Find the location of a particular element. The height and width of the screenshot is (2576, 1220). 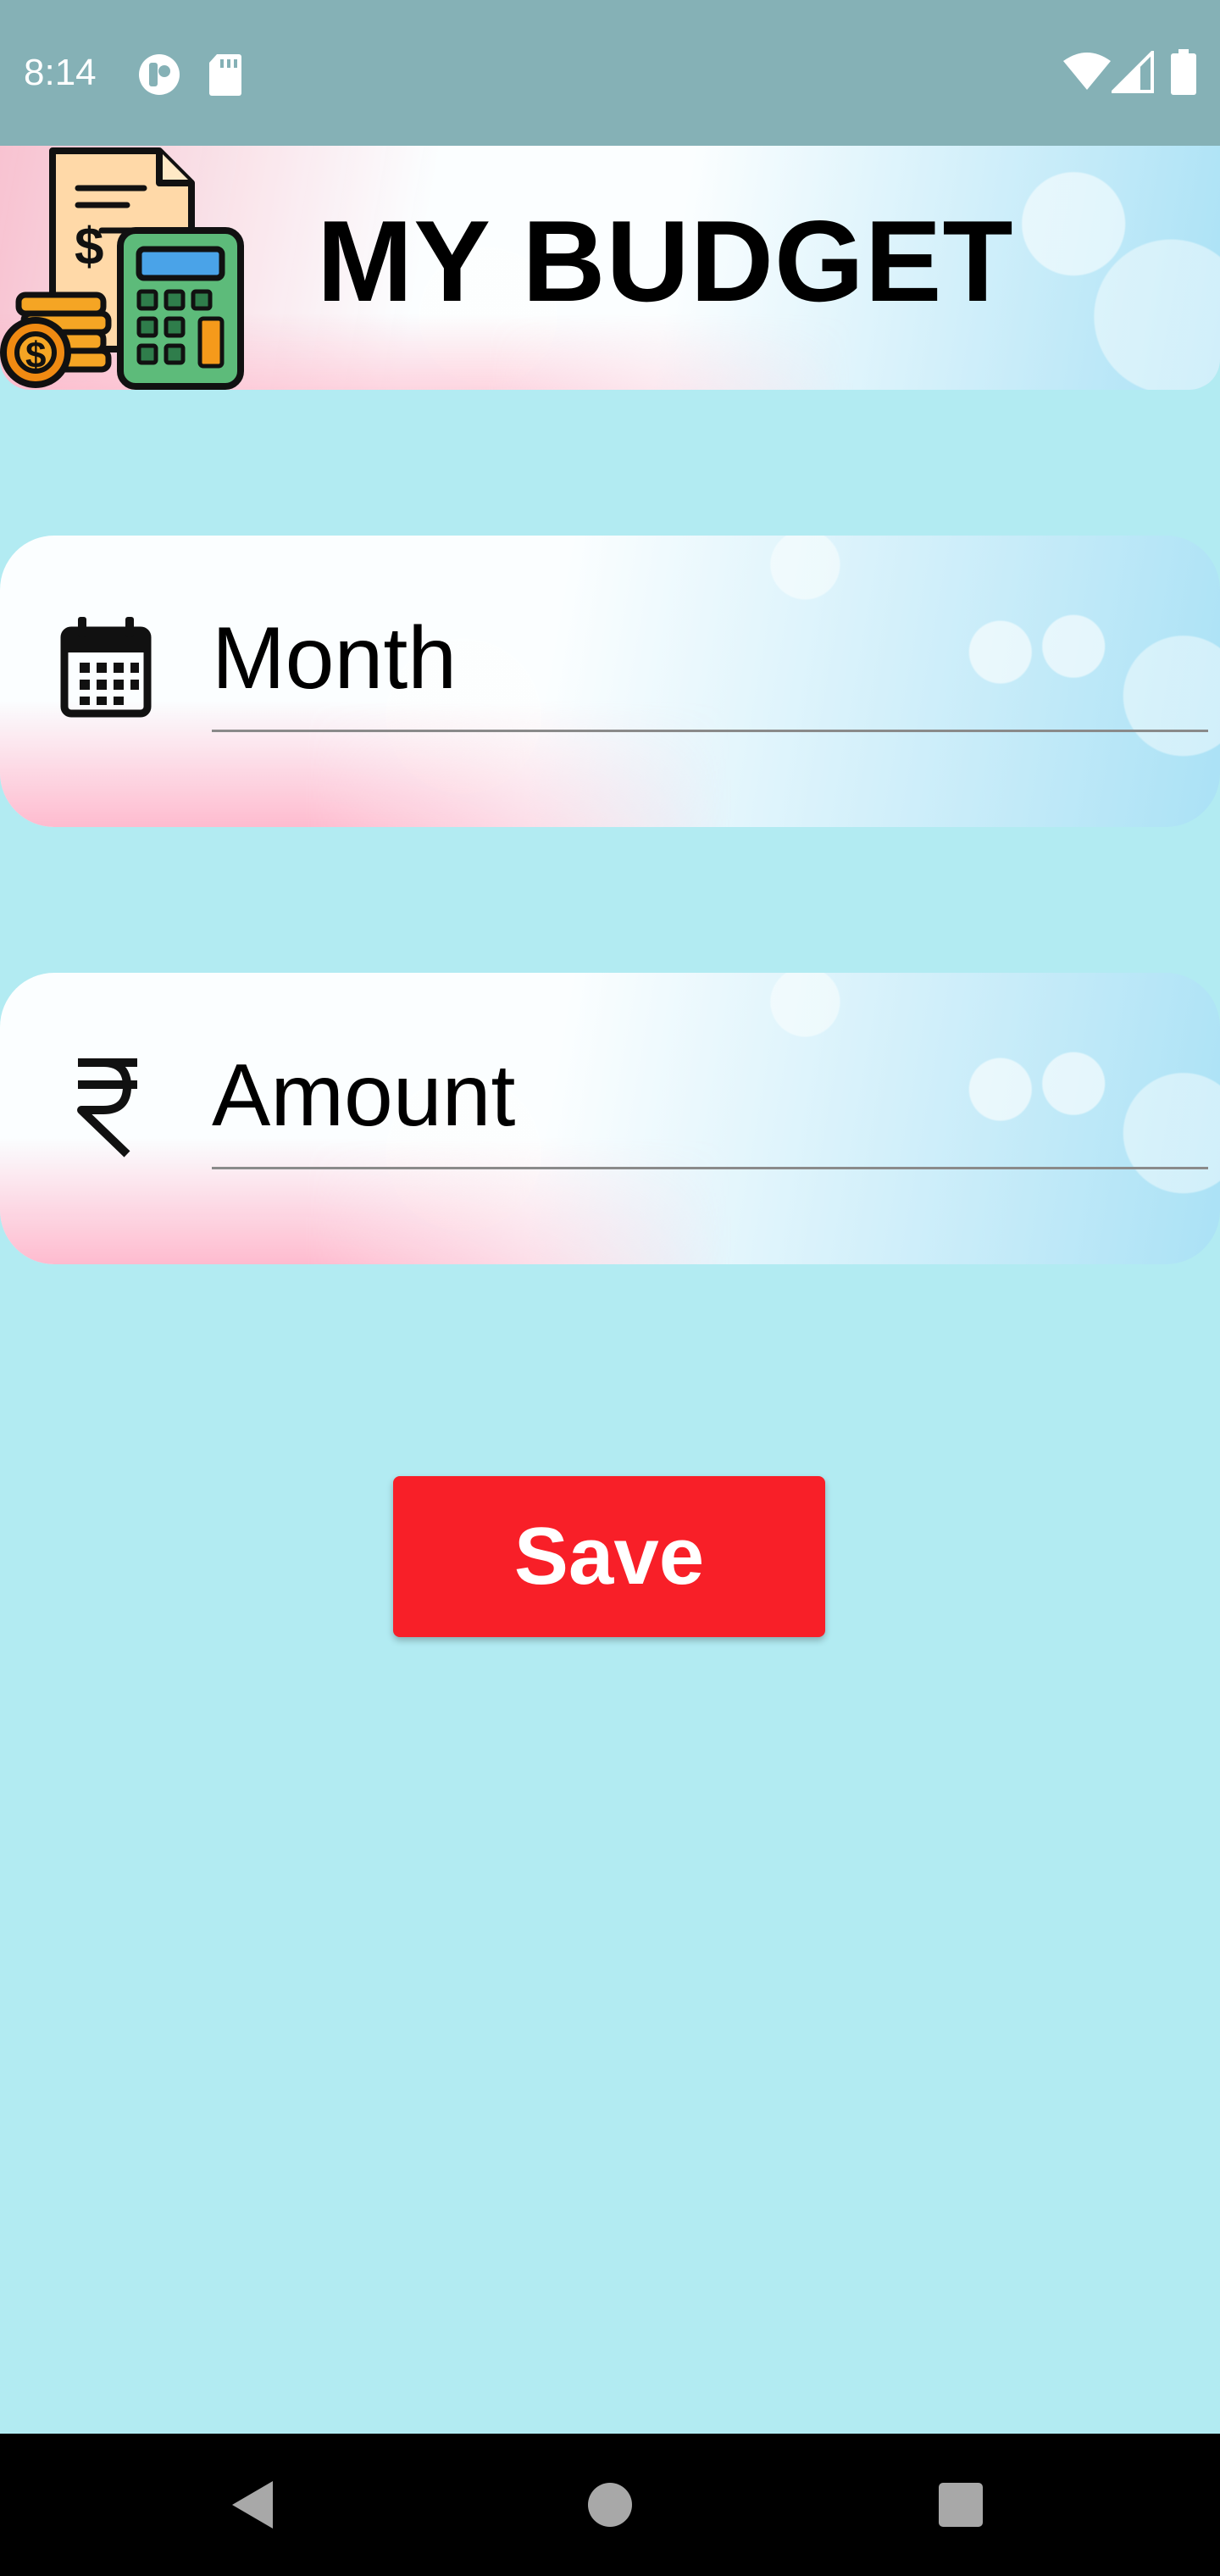

cell-signal-icon is located at coordinates (1133, 72).